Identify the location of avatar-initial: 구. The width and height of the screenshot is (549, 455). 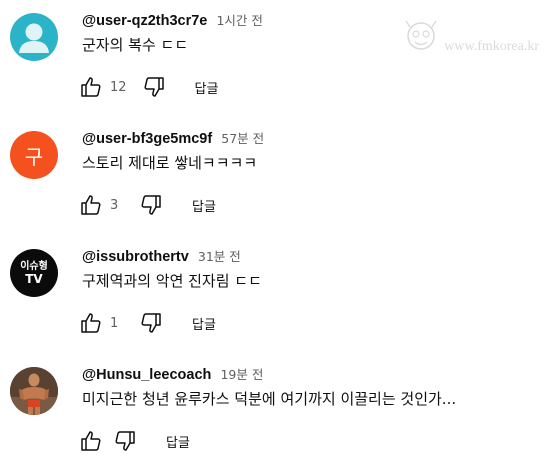
(34, 156).